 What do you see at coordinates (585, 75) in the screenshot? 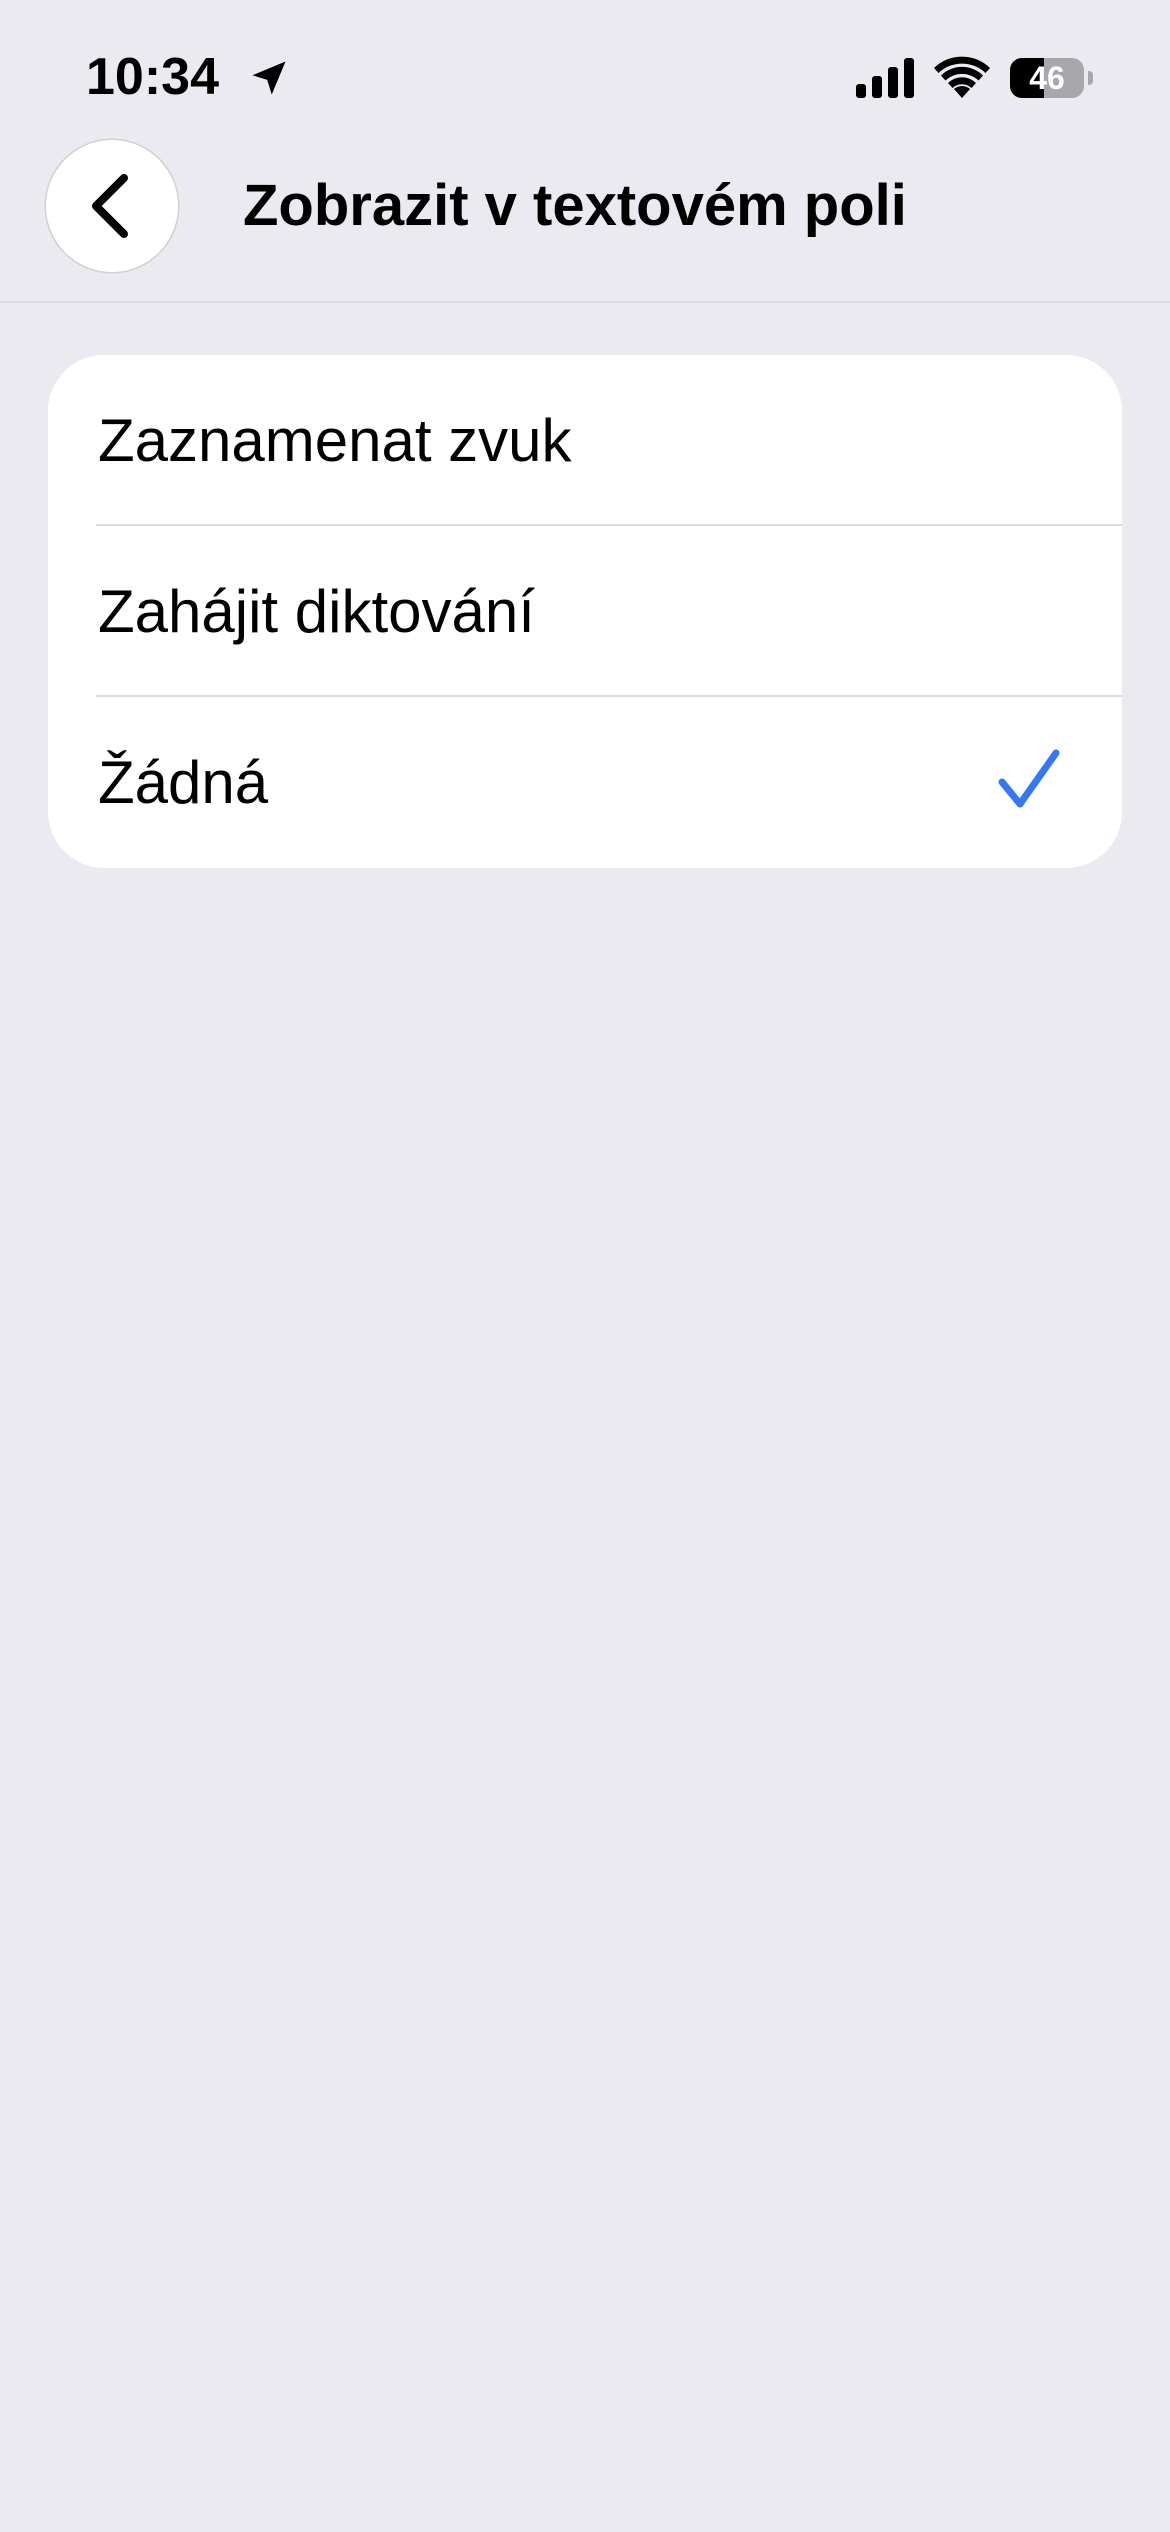
I see `status-bar: 10:34 46` at bounding box center [585, 75].